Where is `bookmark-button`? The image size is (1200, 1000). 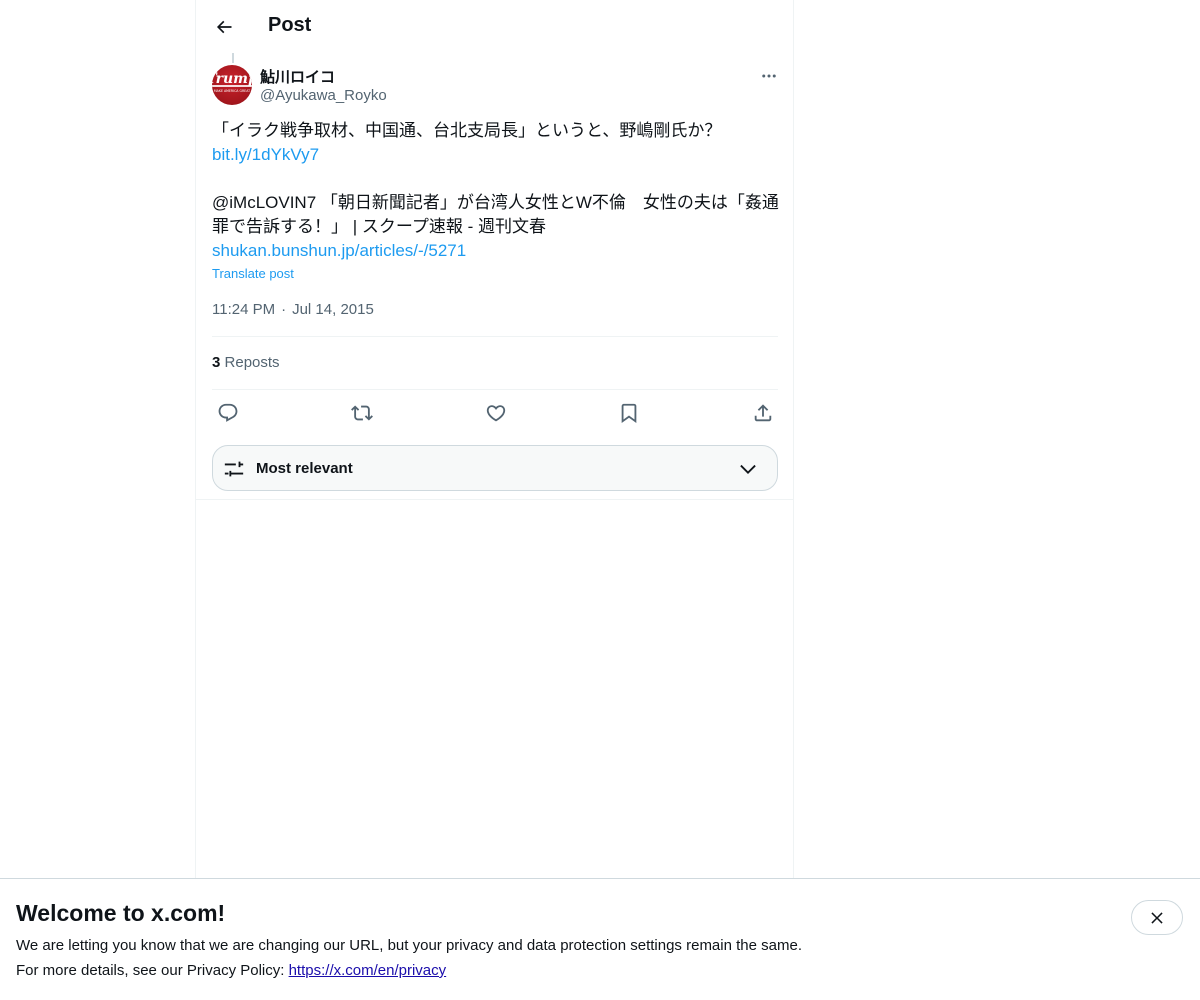 bookmark-button is located at coordinates (629, 413).